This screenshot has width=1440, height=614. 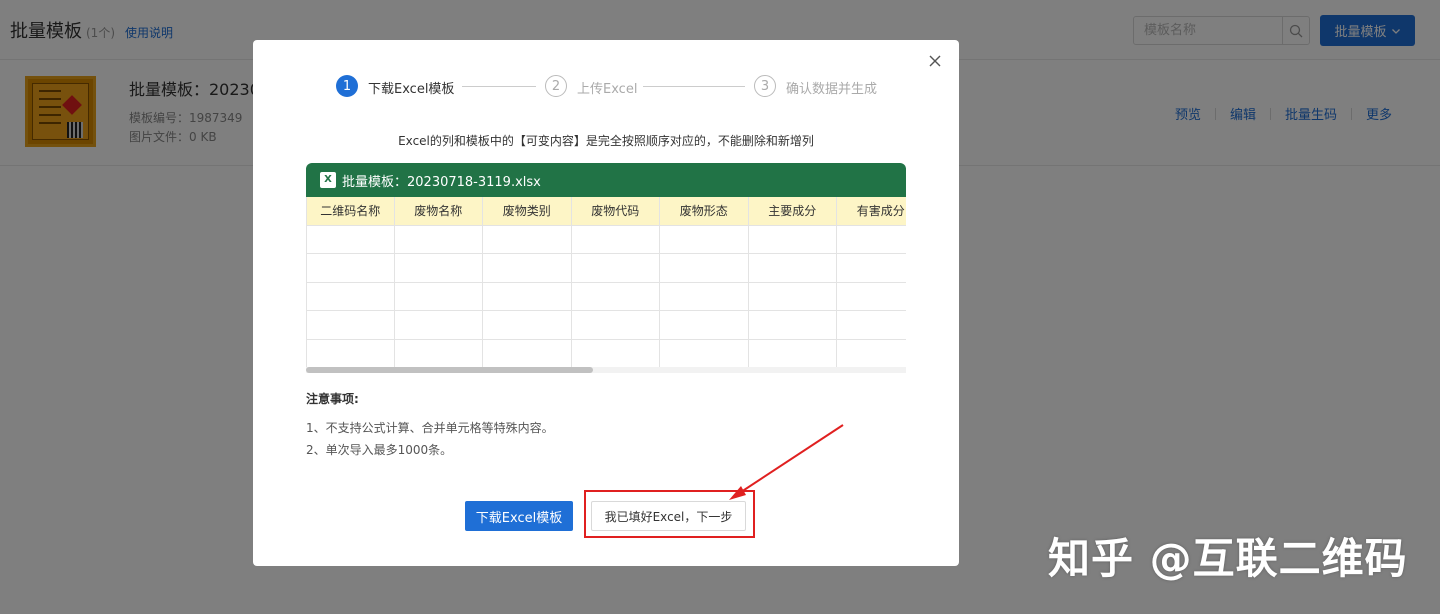 I want to click on step-3-number: 3, so click(x=765, y=86).